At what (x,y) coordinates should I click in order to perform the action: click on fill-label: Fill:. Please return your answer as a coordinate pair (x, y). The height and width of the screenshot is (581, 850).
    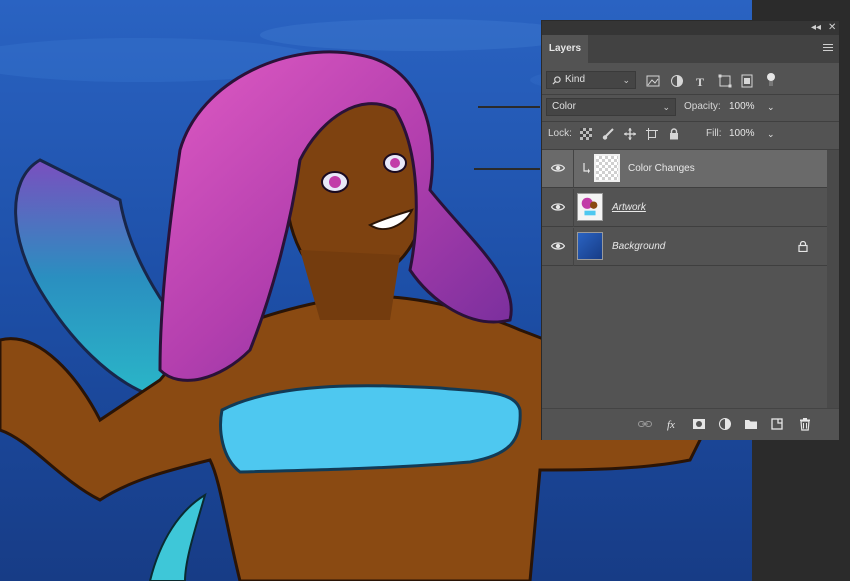
    Looking at the image, I should click on (714, 133).